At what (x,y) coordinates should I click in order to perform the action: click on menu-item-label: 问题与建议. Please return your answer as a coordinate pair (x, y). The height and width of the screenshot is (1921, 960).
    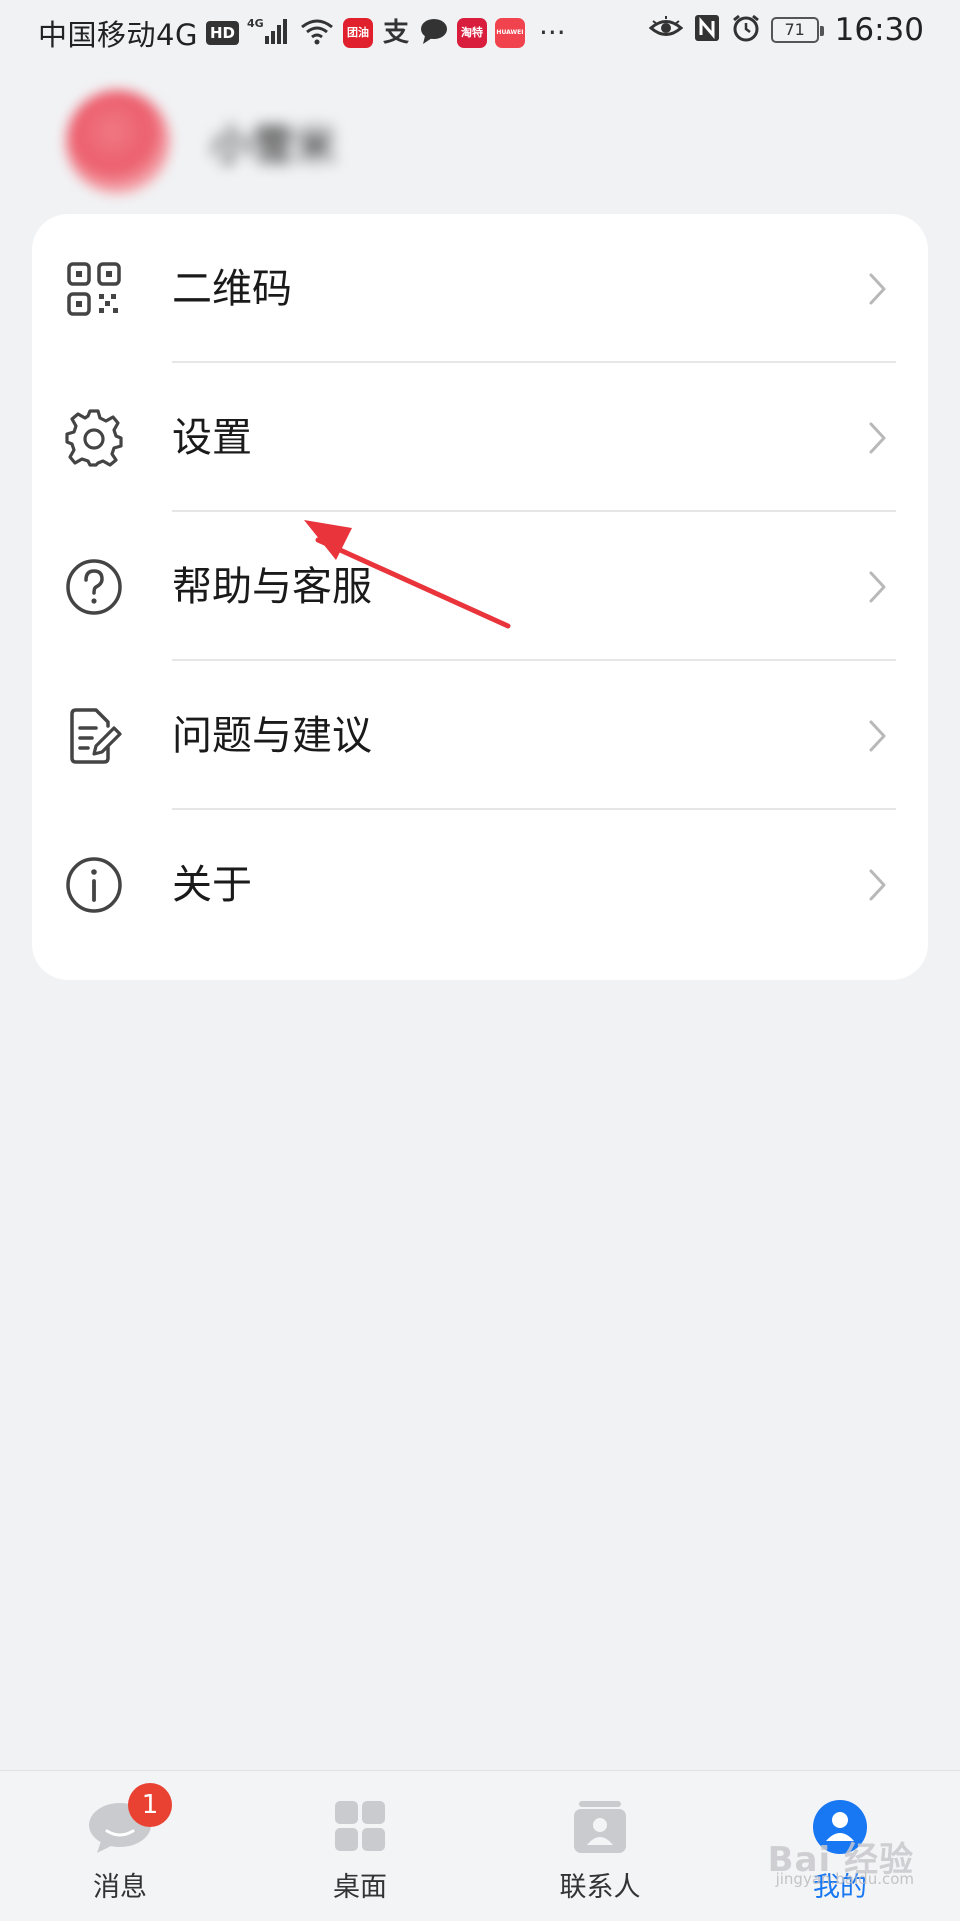
    Looking at the image, I should click on (272, 736).